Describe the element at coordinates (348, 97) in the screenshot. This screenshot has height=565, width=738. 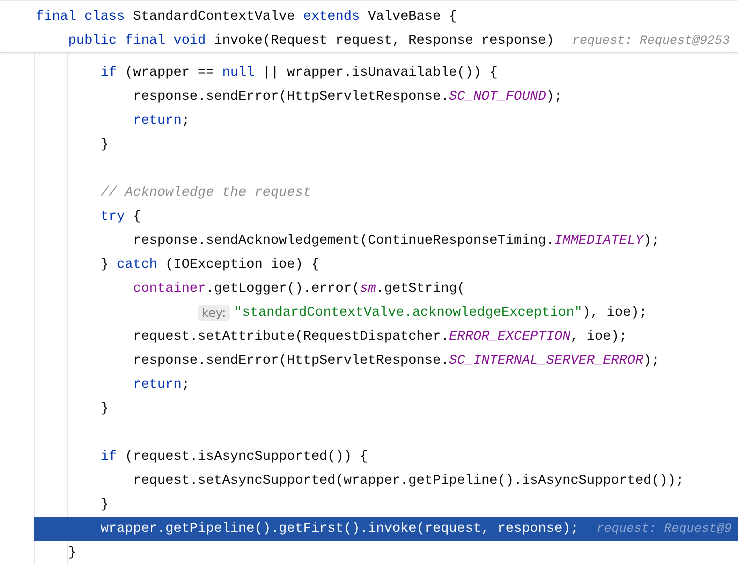
I see `code-line: response.sendError(HttpServletResponse.SC_NOT_FOUND);` at that location.